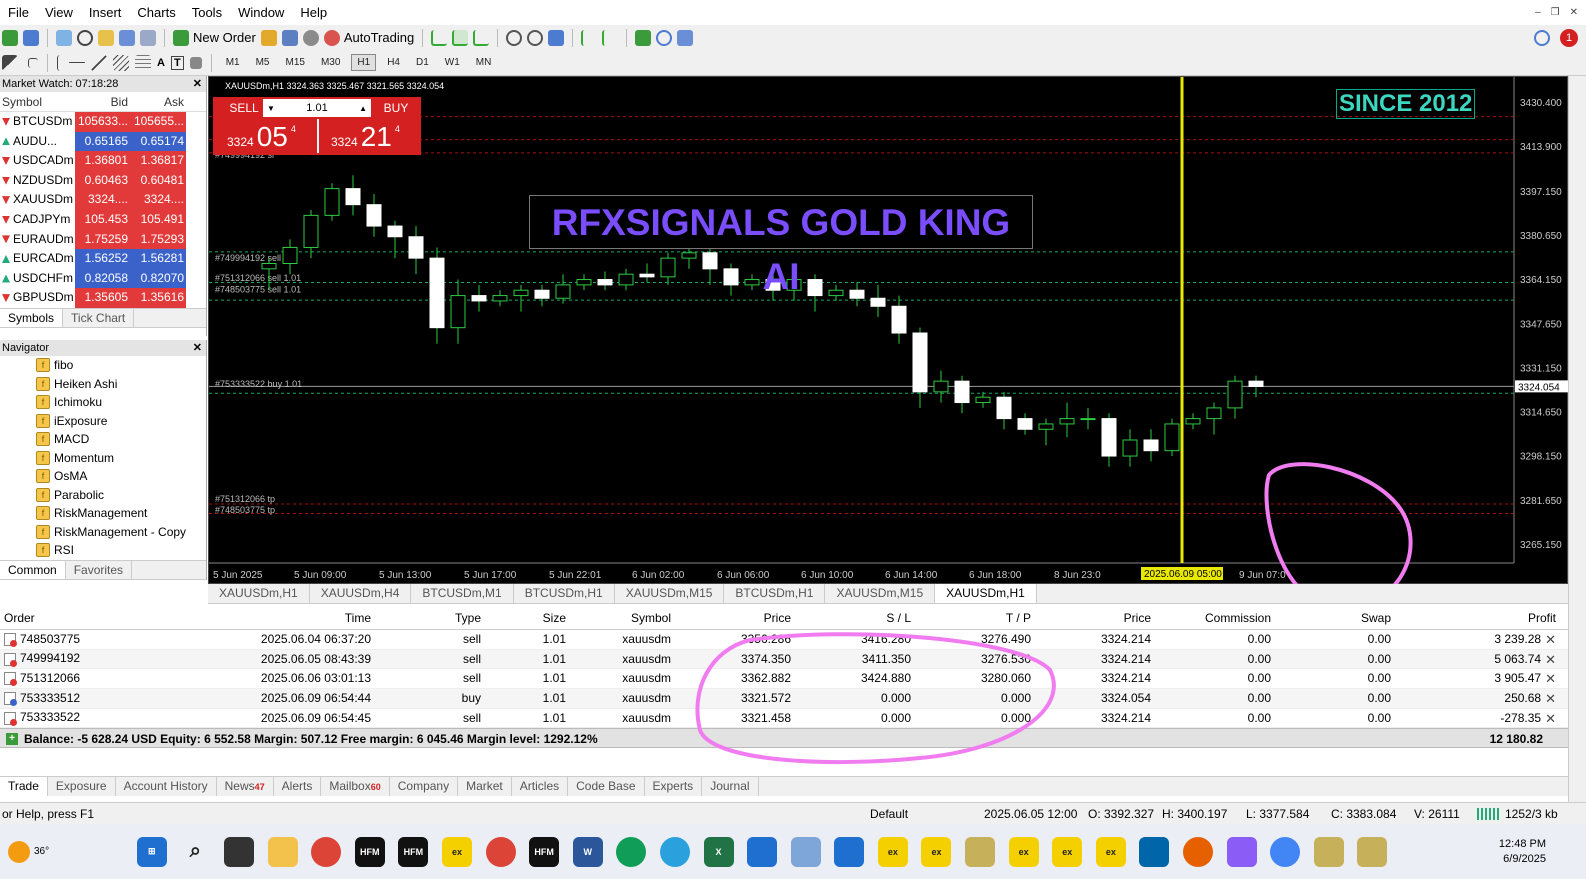  Describe the element at coordinates (77, 62) in the screenshot. I see `horizontal-line-icon` at that location.